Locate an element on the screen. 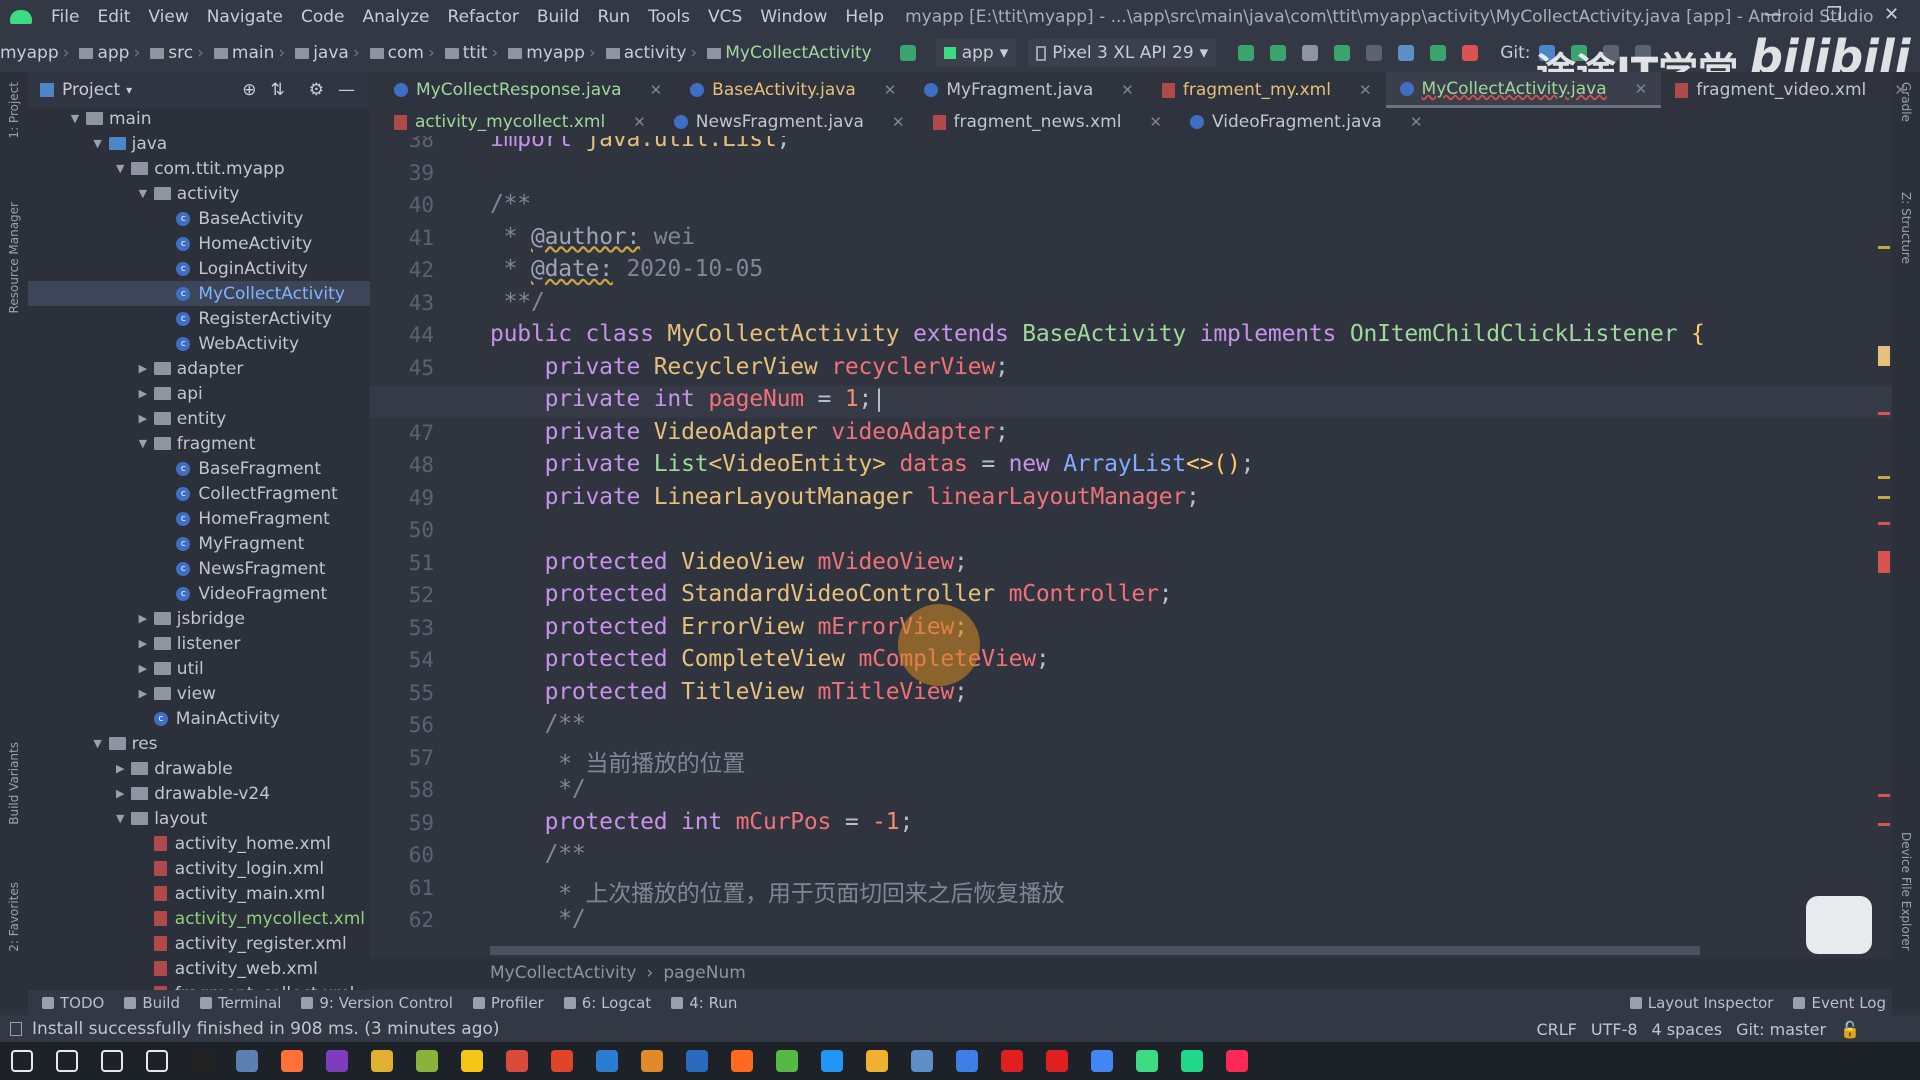 The height and width of the screenshot is (1080, 1920). tool-window-build: Build is located at coordinates (152, 1003).